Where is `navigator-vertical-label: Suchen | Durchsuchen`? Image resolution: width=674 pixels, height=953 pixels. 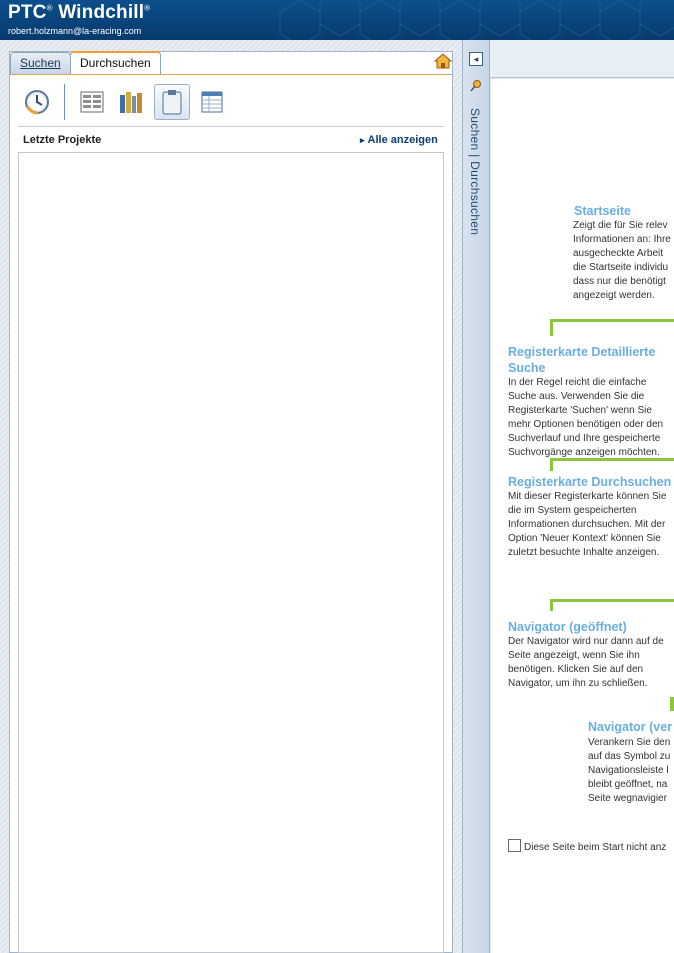
navigator-vertical-label: Suchen | Durchsuchen is located at coordinates (475, 171).